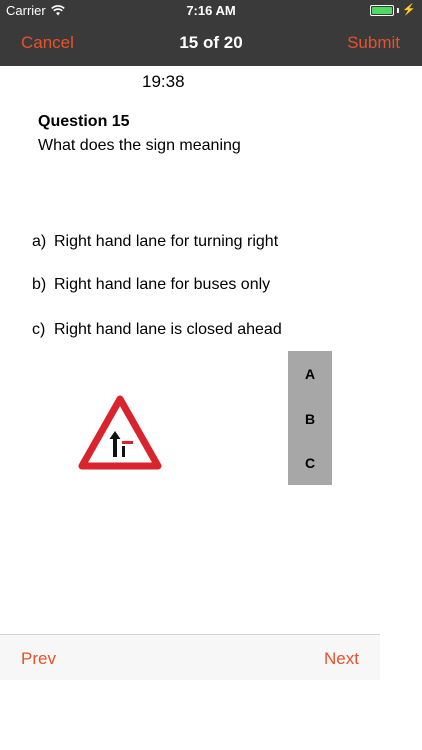  Describe the element at coordinates (190, 657) in the screenshot. I see `footer-toolbar: Prev Next` at that location.